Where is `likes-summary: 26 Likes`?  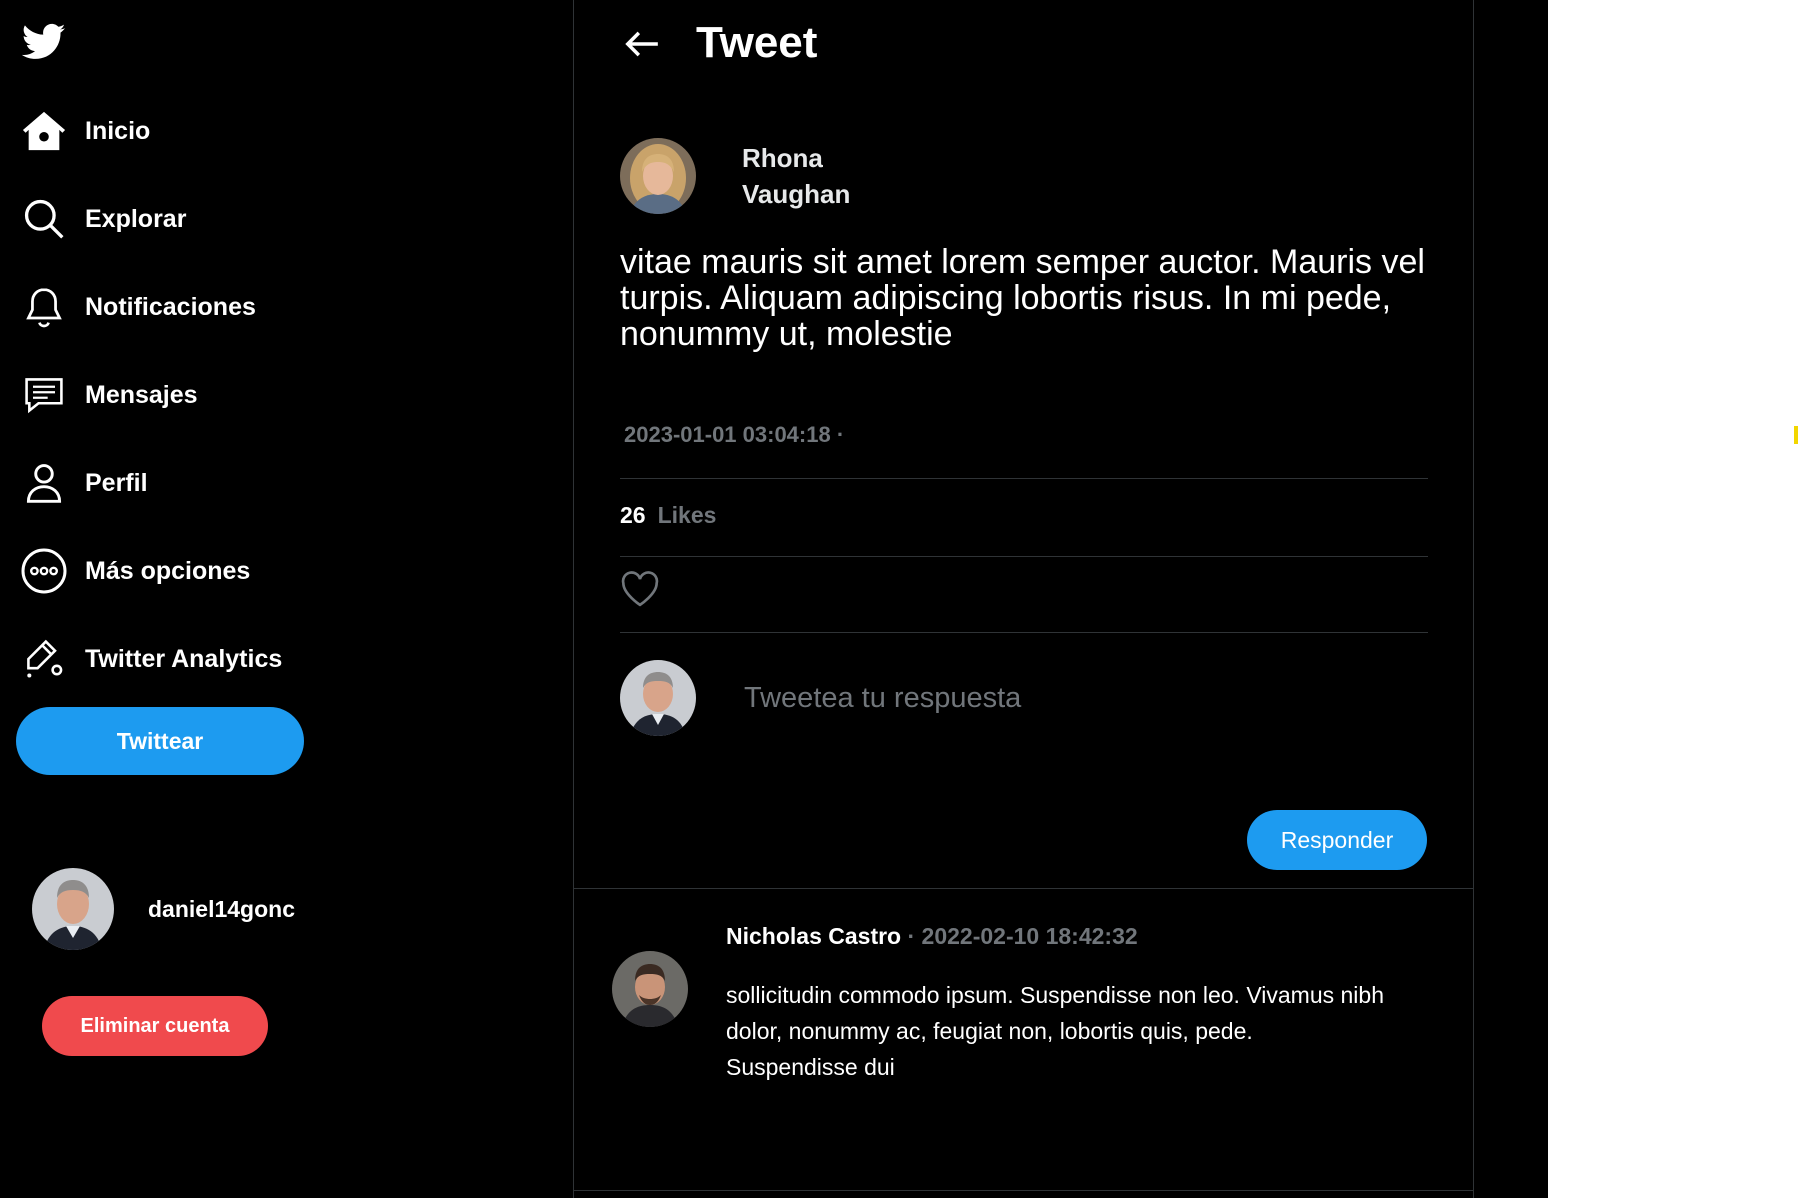 likes-summary: 26 Likes is located at coordinates (668, 515).